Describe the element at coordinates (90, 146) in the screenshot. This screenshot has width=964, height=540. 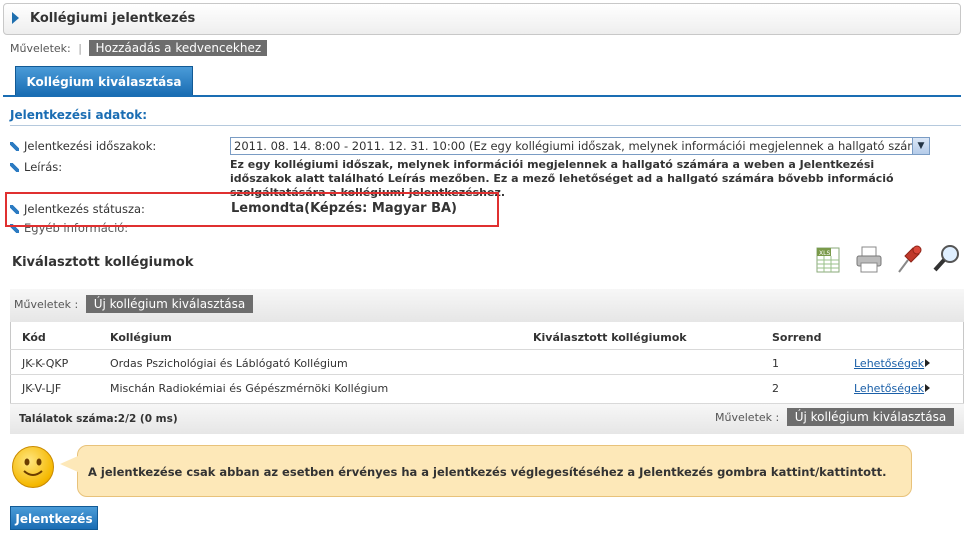
I see `period-label: Jelentkezési időszakok:` at that location.